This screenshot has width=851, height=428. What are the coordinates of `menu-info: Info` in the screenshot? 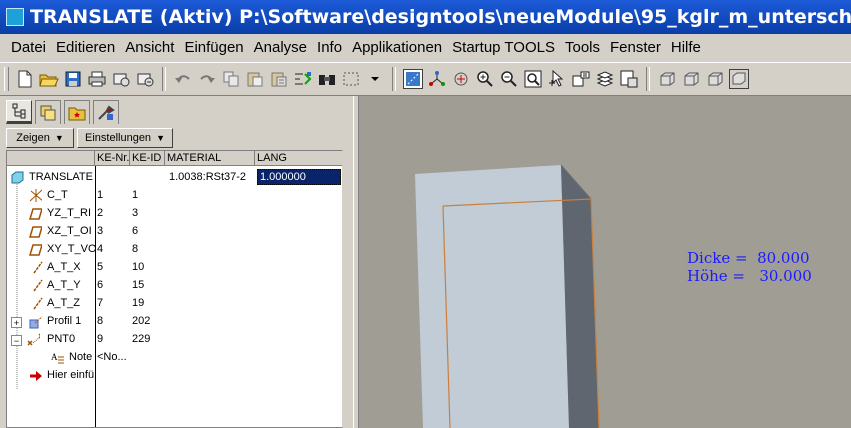 It's located at (329, 47).